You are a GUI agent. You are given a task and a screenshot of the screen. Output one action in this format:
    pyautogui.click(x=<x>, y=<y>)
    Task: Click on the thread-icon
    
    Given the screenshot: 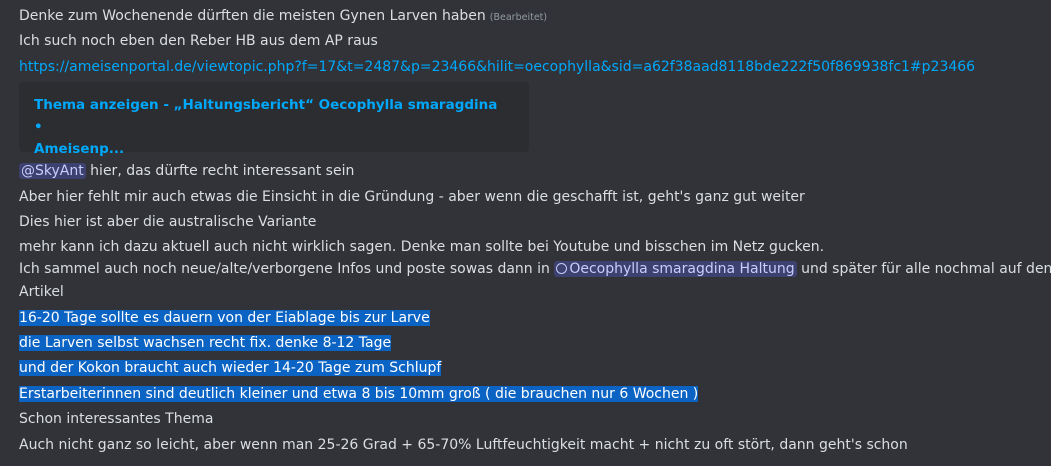 What is the action you would take?
    pyautogui.click(x=562, y=268)
    